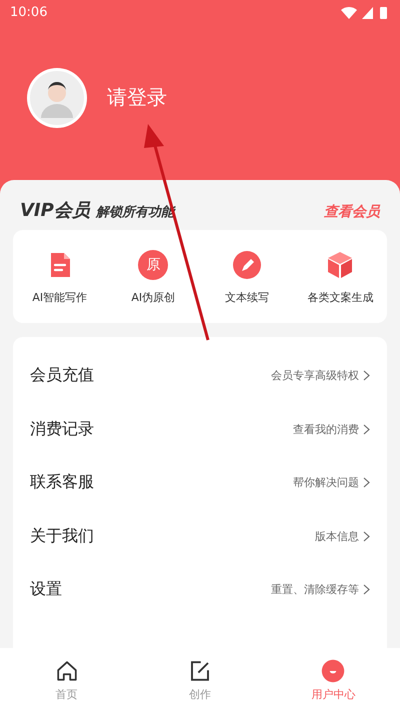  Describe the element at coordinates (62, 429) in the screenshot. I see `menu-item: 消费记录` at that location.